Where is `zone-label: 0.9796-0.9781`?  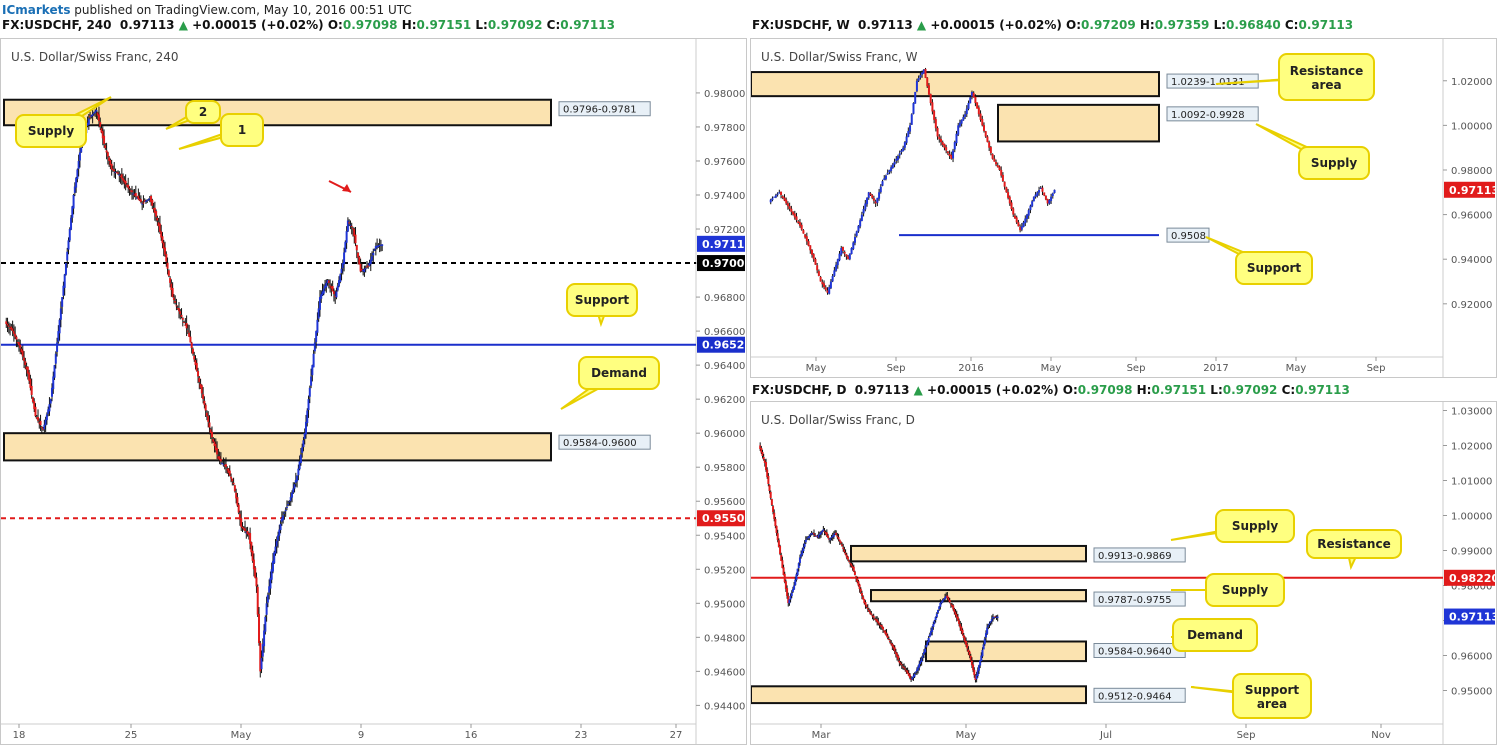 zone-label: 0.9796-0.9781 is located at coordinates (604, 109).